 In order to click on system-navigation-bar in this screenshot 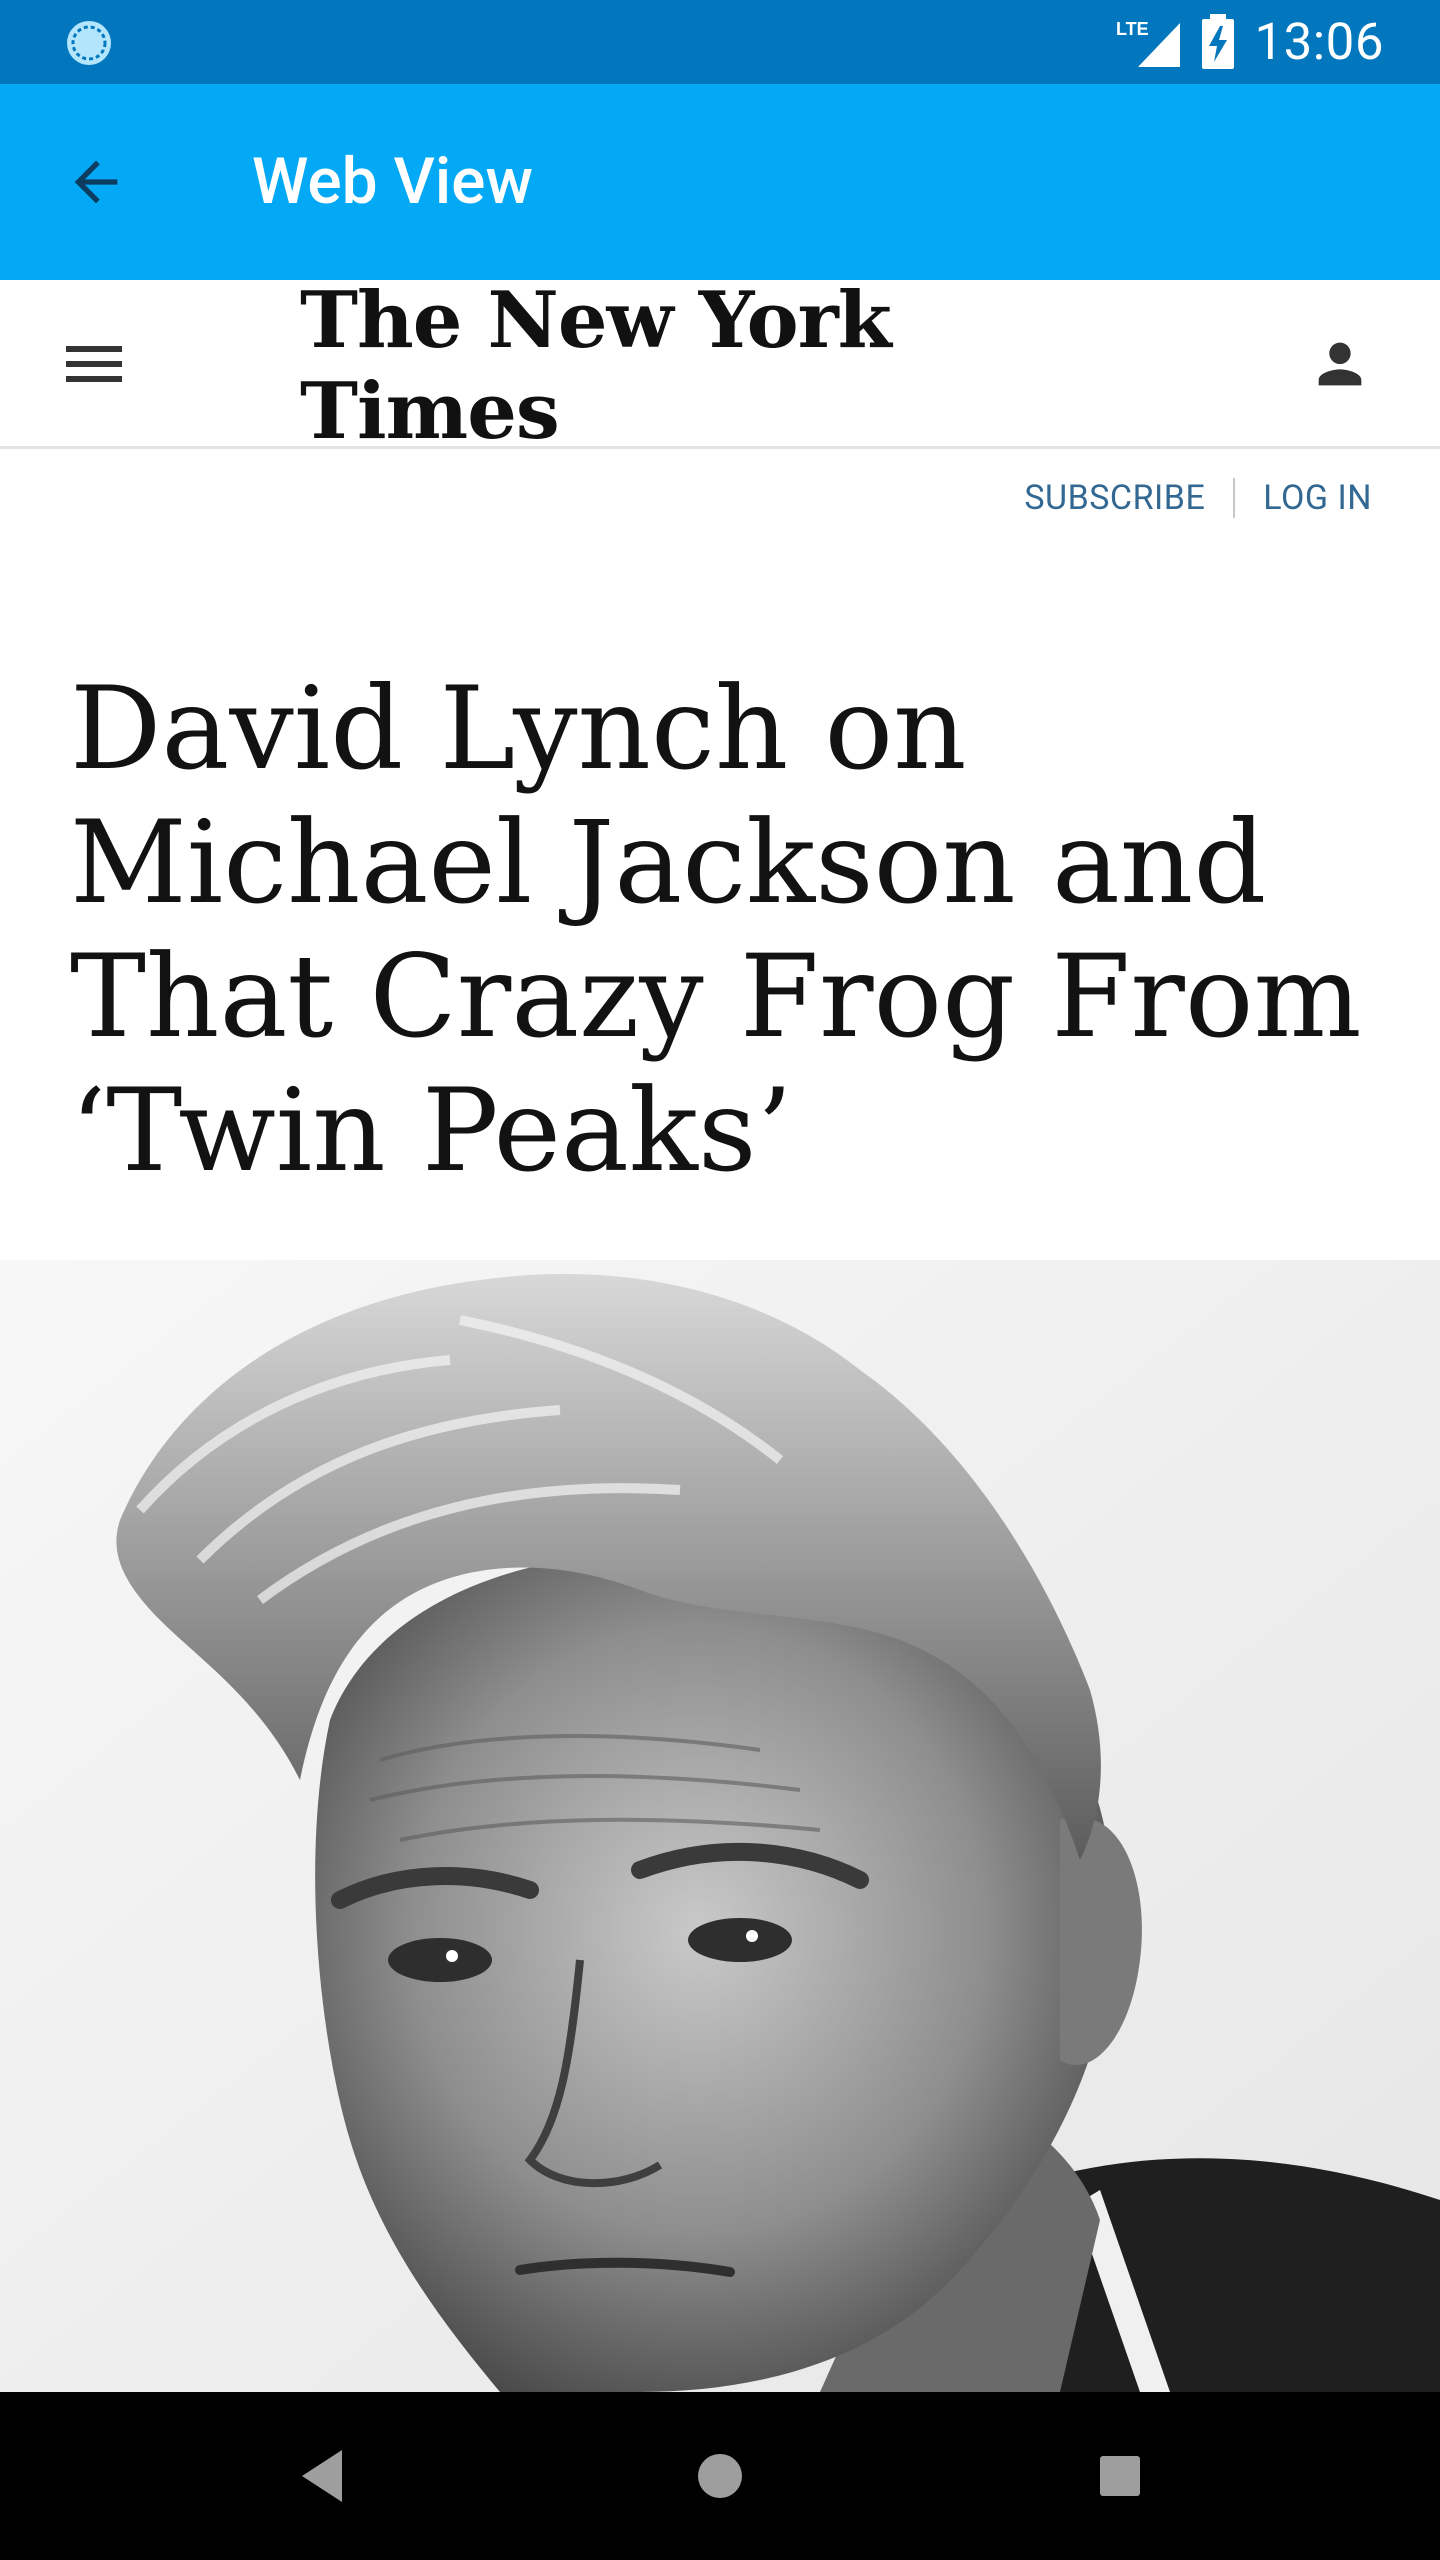, I will do `click(720, 2476)`.